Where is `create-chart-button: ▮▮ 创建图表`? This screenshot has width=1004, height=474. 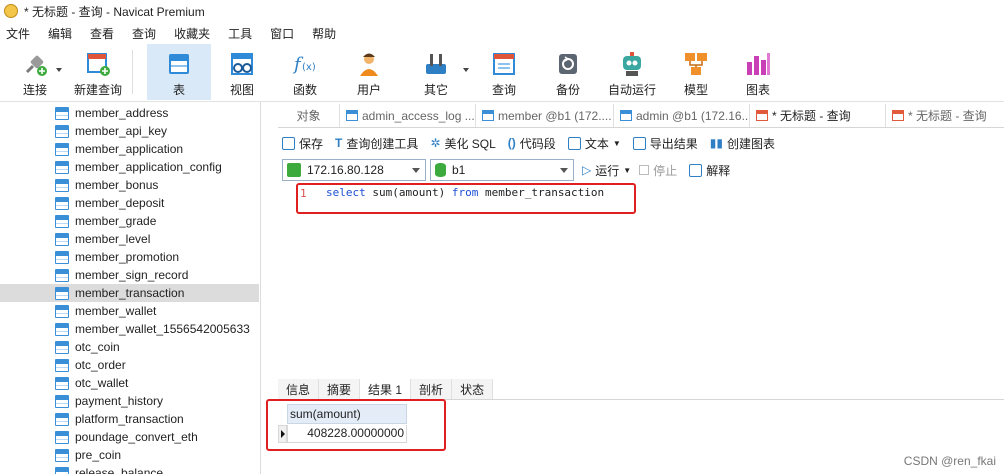 create-chart-button: ▮▮ 创建图表 is located at coordinates (742, 143).